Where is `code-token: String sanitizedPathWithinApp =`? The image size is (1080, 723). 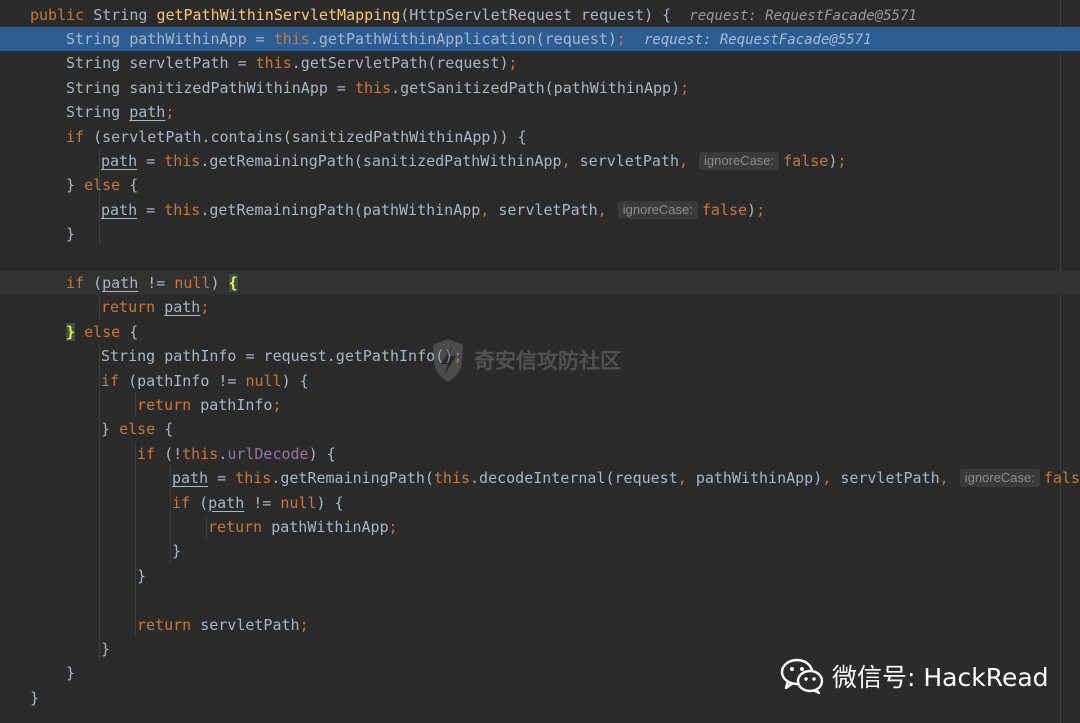
code-token: String sanitizedPathWithinApp = is located at coordinates (210, 87).